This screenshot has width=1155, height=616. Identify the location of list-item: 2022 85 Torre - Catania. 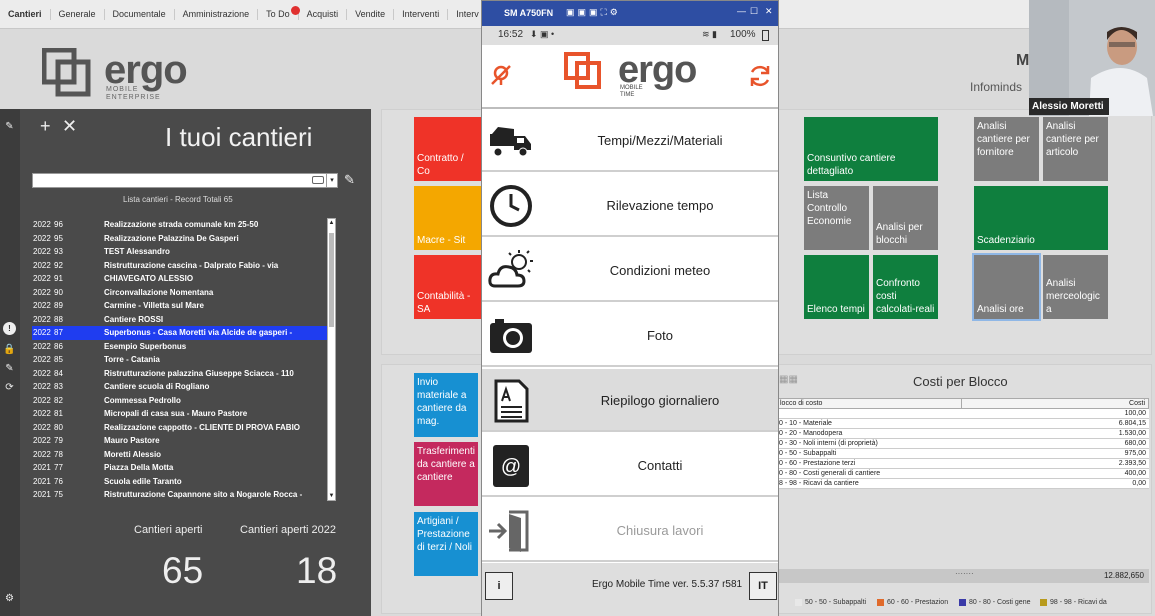
(179, 360).